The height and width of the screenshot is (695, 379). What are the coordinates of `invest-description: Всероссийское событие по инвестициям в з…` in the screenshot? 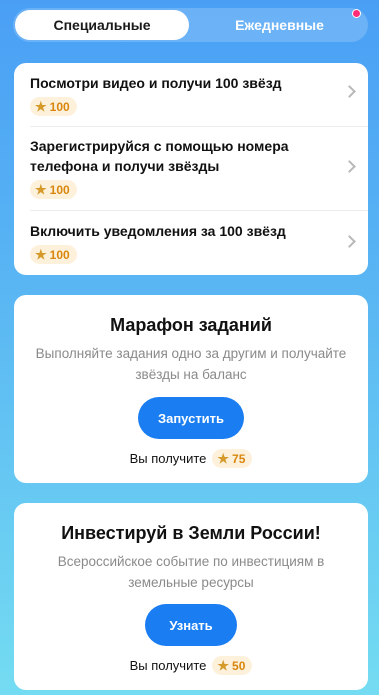 It's located at (191, 572).